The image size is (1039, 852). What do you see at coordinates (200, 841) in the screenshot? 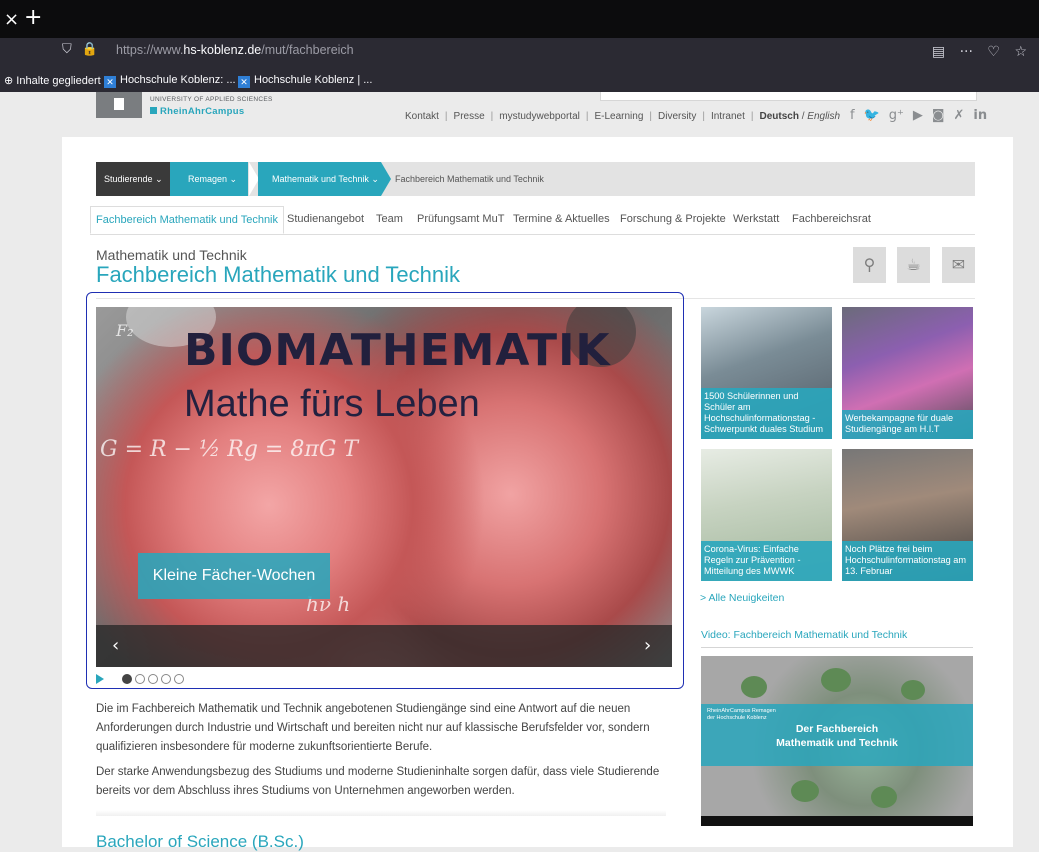
I see `section-heading: Bachelor of Science (B.Sc.)` at bounding box center [200, 841].